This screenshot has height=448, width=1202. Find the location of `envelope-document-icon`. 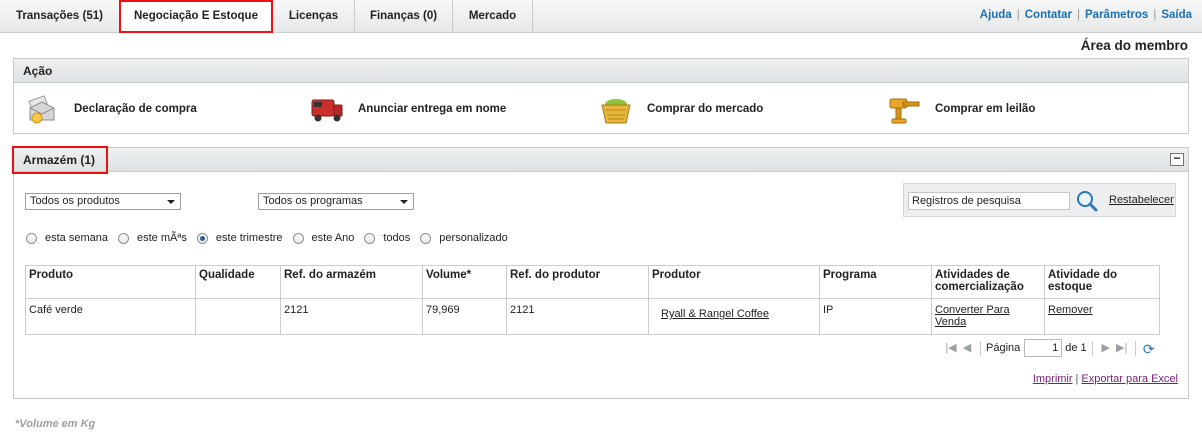

envelope-document-icon is located at coordinates (42, 109).